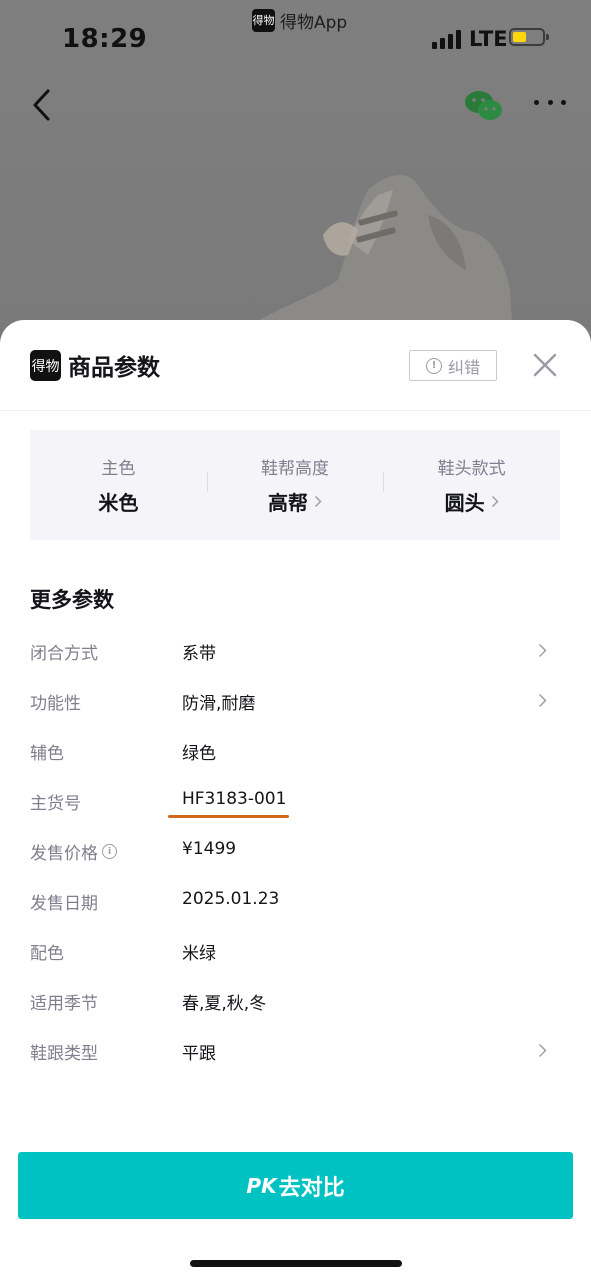  I want to click on key-attributes-panel: 主色 米色 鞋帮高度 高帮 鞋头款式 圆头, so click(295, 485).